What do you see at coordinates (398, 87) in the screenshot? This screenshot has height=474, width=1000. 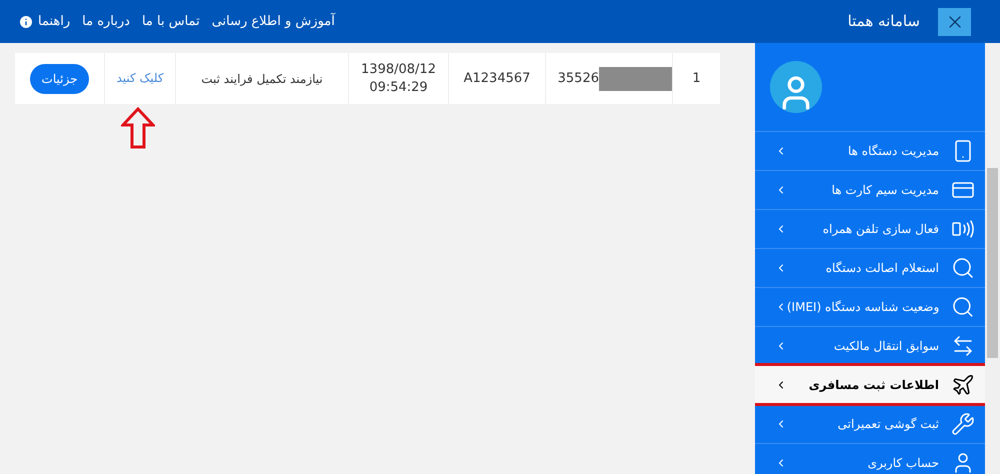 I see `time-text: 09:54:29` at bounding box center [398, 87].